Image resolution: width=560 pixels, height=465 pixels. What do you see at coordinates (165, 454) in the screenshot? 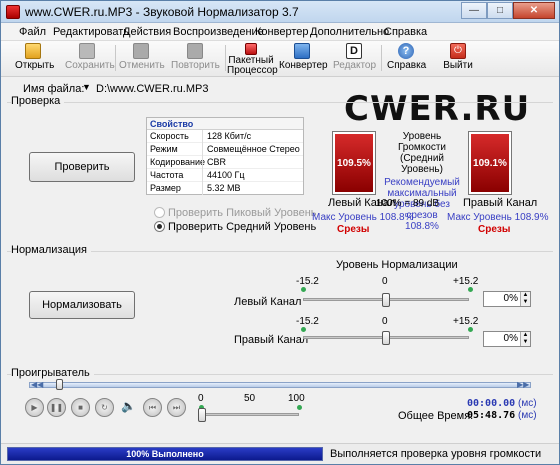
I see `progress-bar: 100% Выполнено` at bounding box center [165, 454].